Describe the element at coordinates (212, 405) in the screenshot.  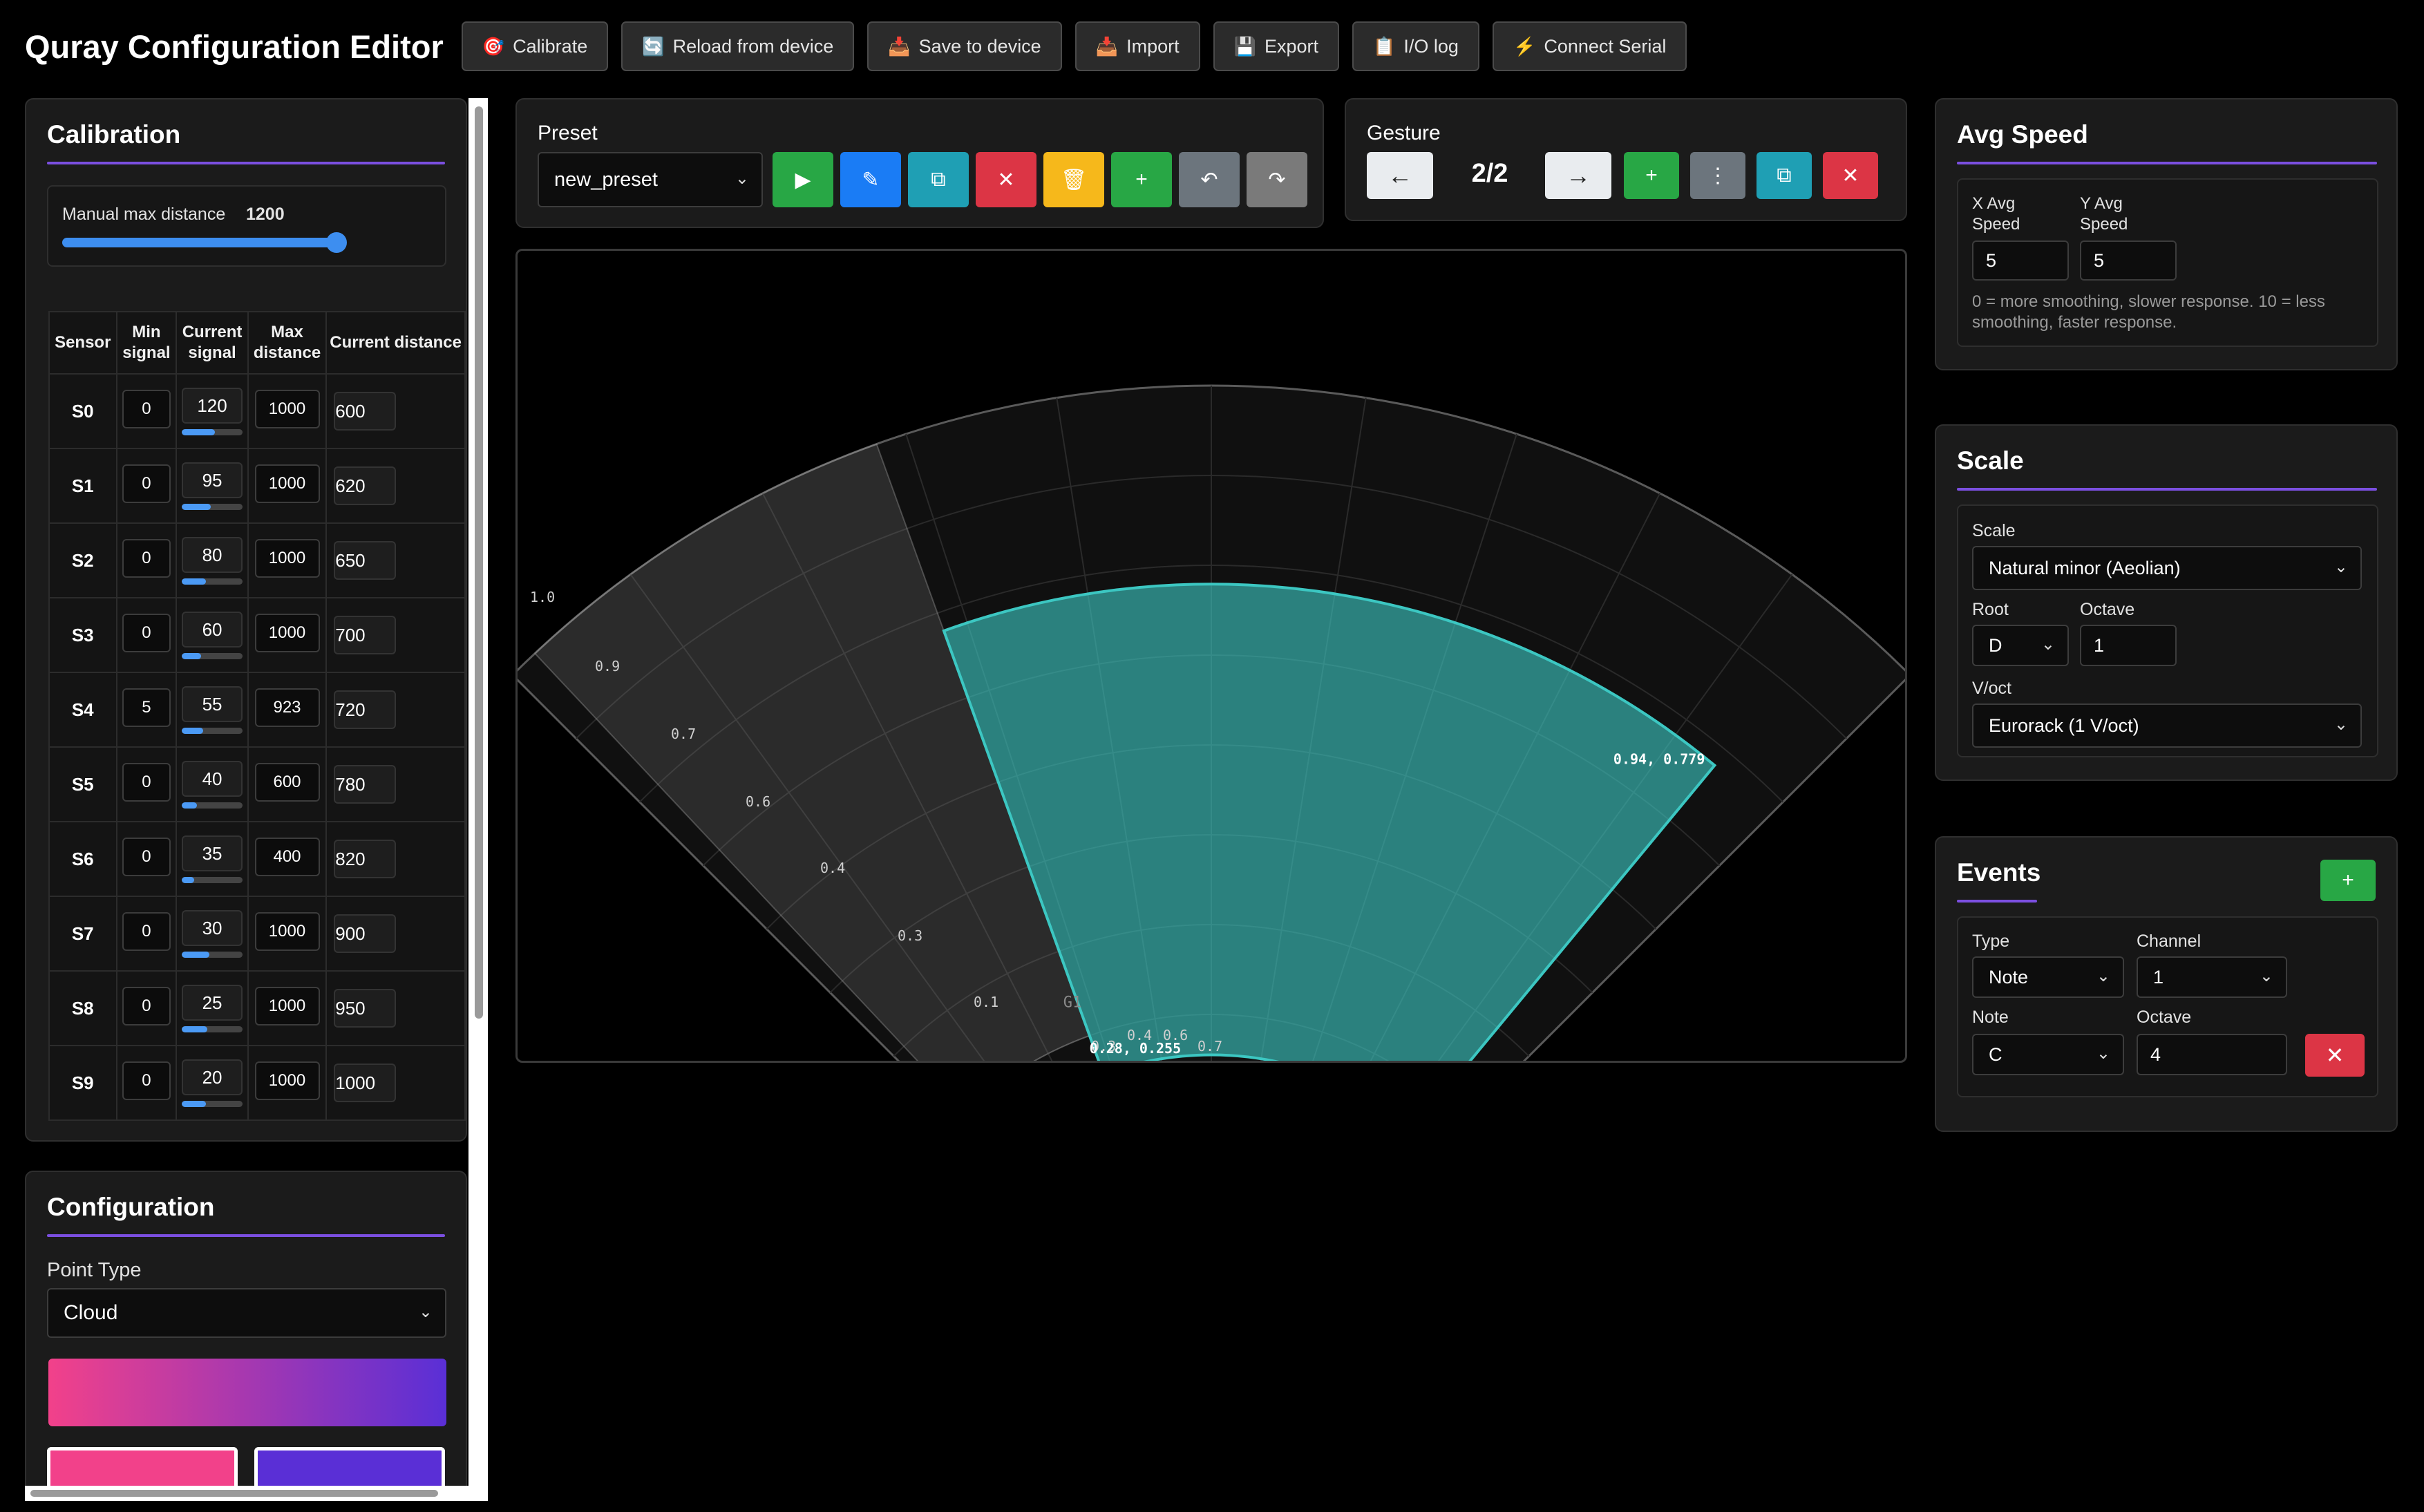
I see `current-signal-value: 120` at that location.